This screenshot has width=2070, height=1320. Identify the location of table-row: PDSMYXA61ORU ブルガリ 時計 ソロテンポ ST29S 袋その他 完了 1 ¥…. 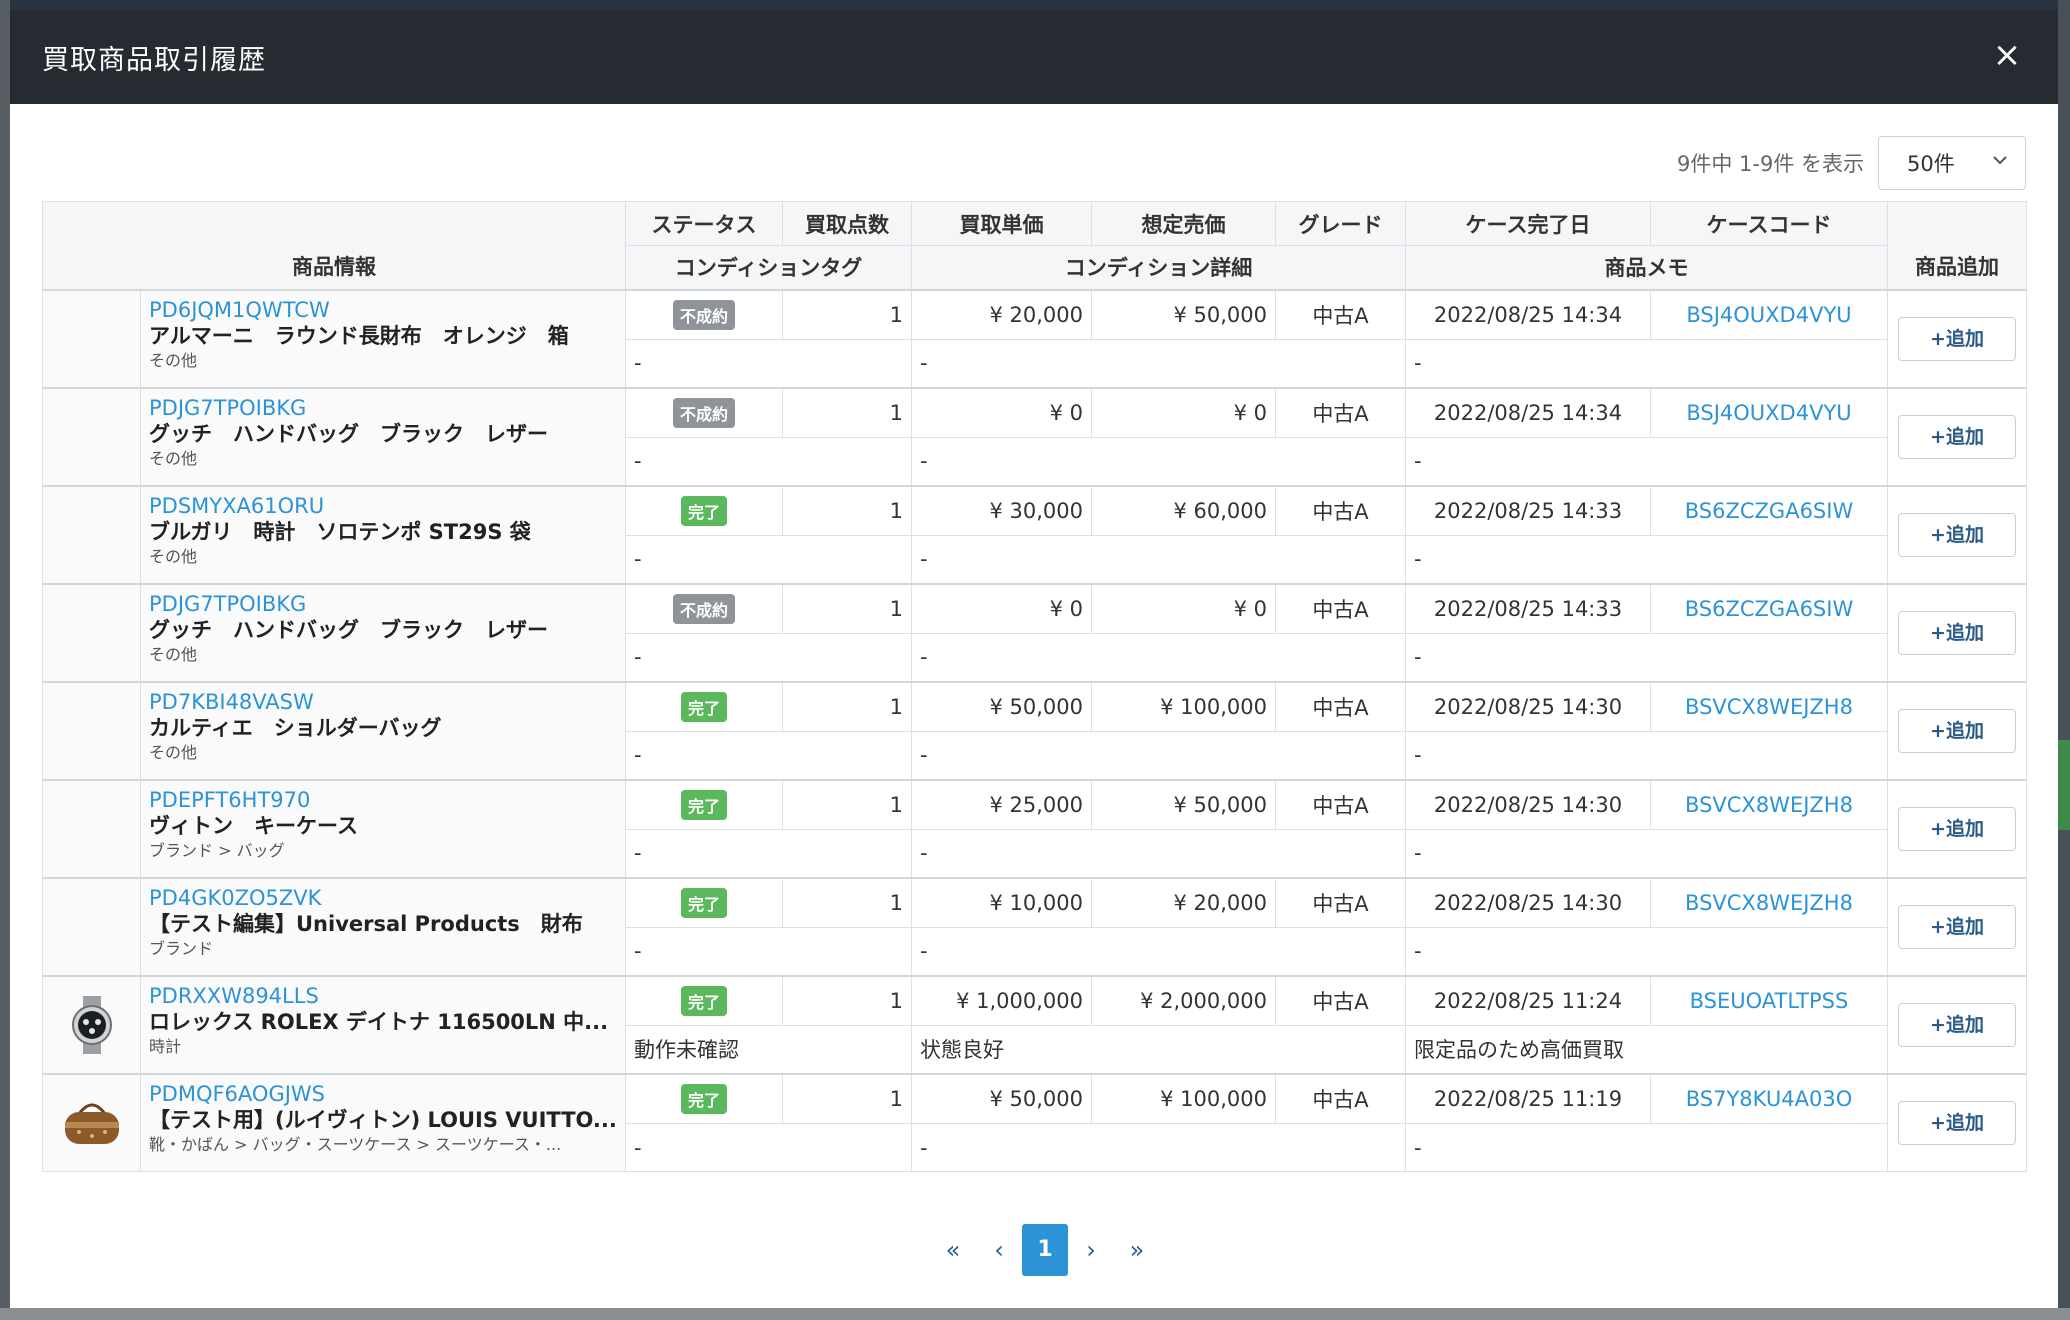
(1034, 534).